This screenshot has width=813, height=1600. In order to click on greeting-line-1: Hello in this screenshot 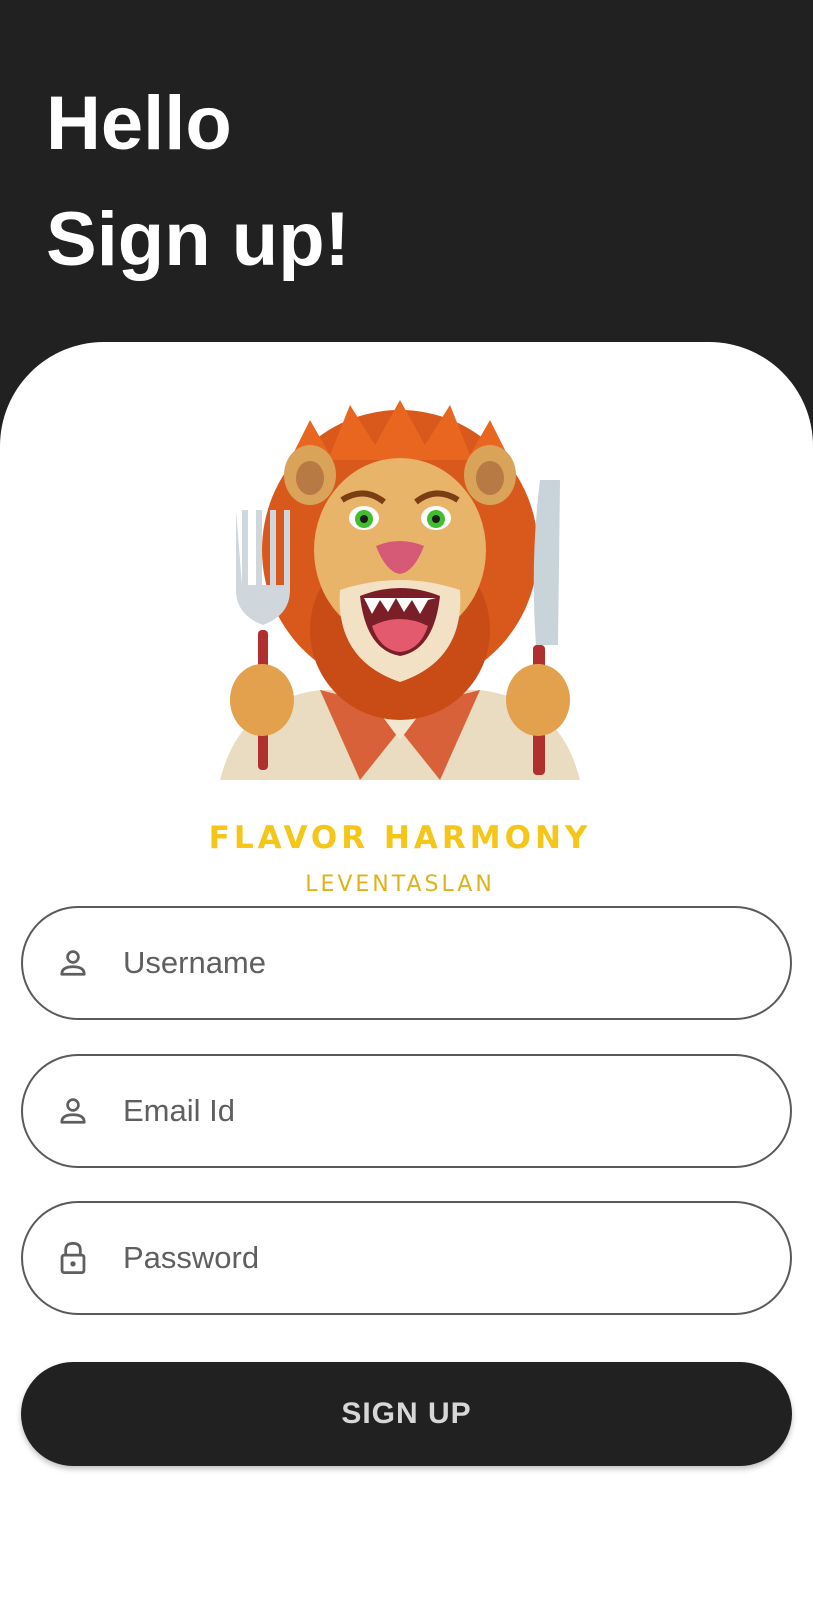, I will do `click(139, 123)`.